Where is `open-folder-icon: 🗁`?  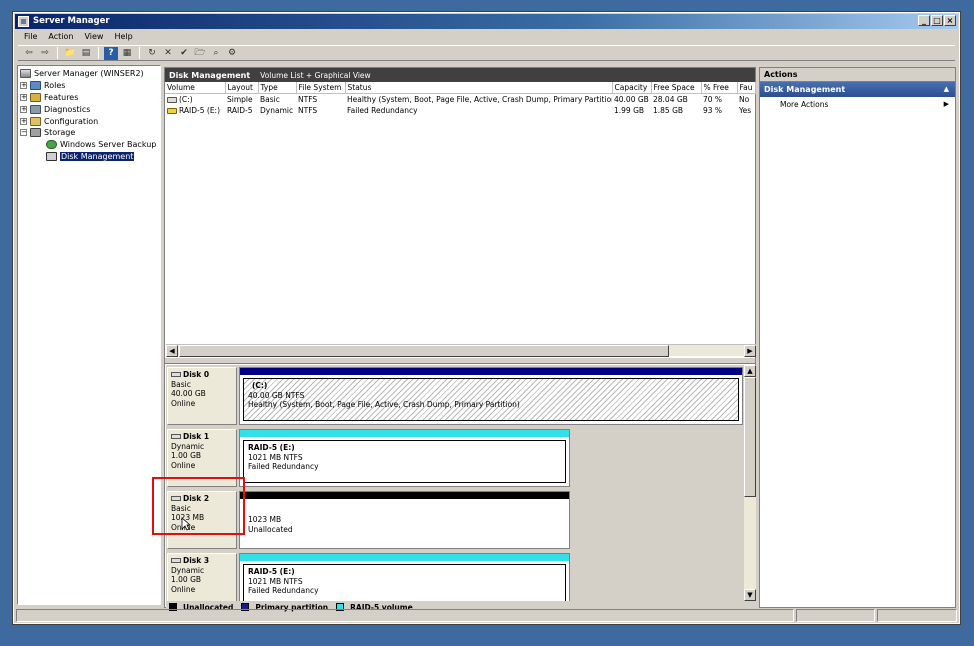
open-folder-icon: 🗁 is located at coordinates (200, 53).